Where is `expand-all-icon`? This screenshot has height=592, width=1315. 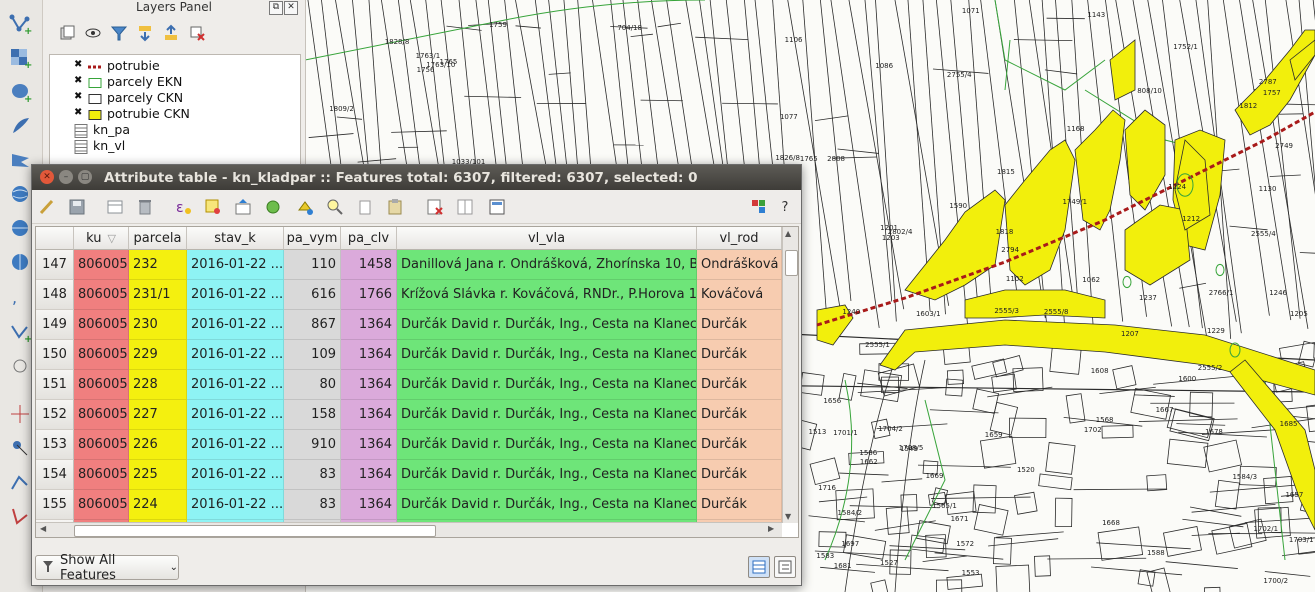
expand-all-icon is located at coordinates (145, 33).